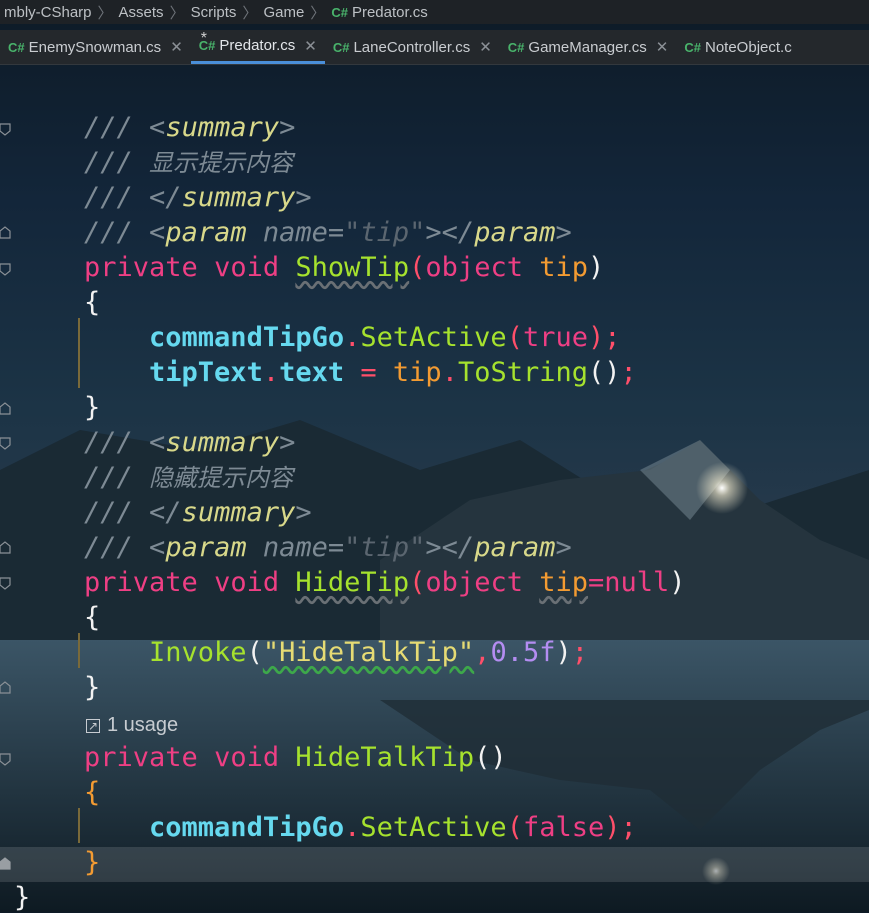  I want to click on breadcrumb-file-label: Predator.cs, so click(389, 12).